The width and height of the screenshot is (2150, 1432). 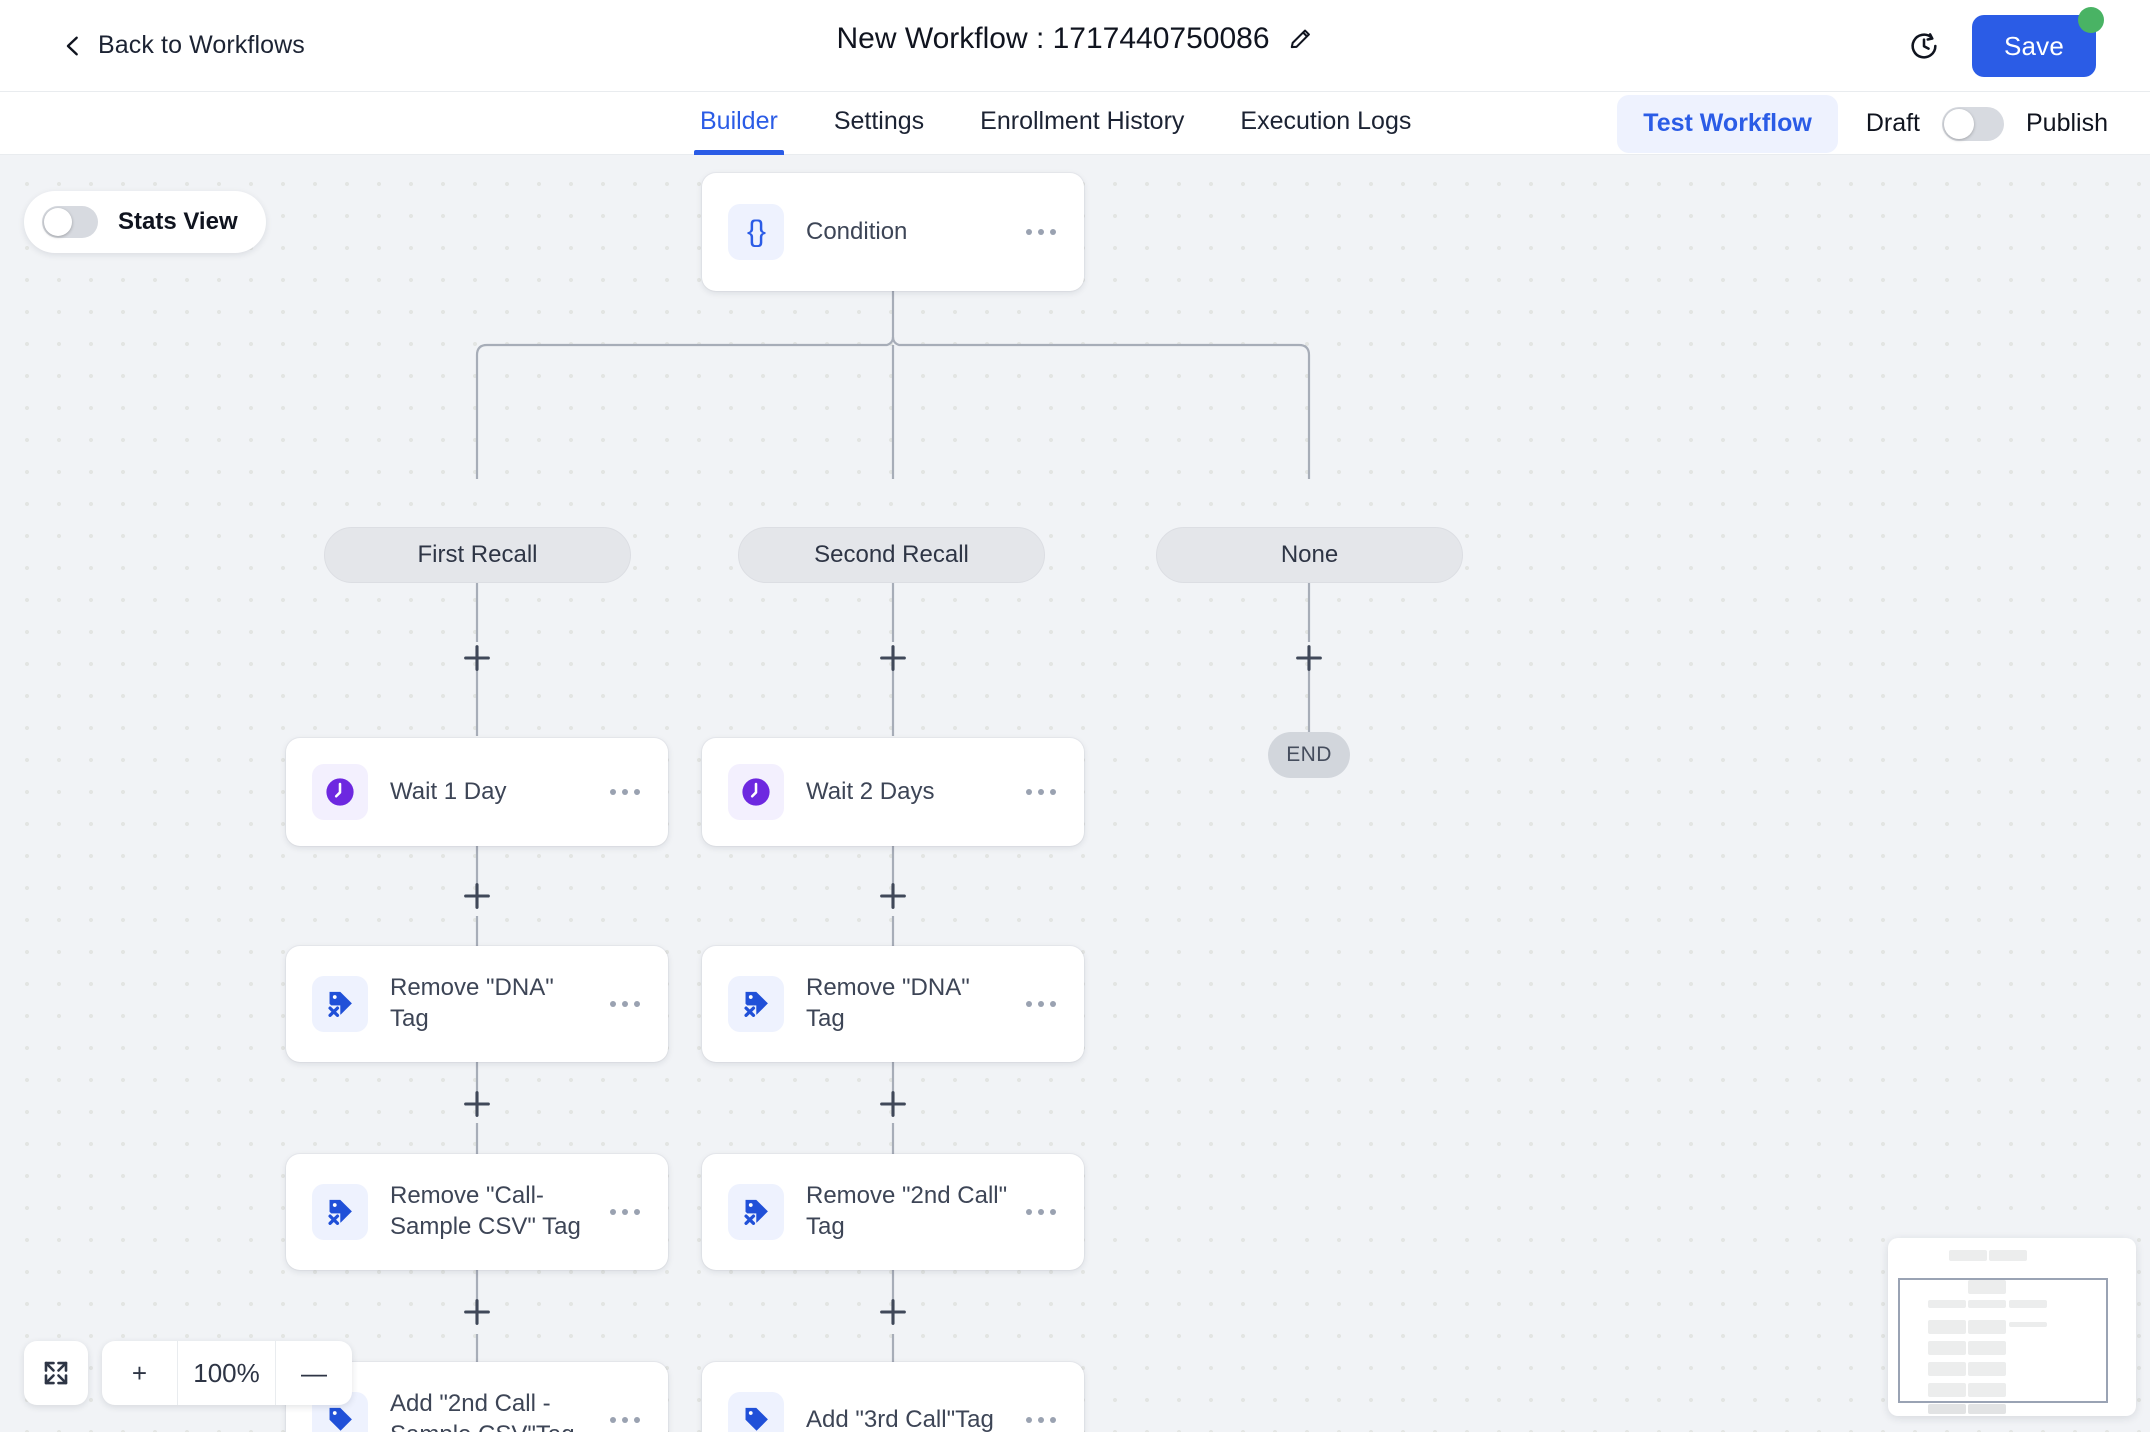 What do you see at coordinates (870, 791) in the screenshot?
I see `node-wait-2-days-label: Wait 2 Days` at bounding box center [870, 791].